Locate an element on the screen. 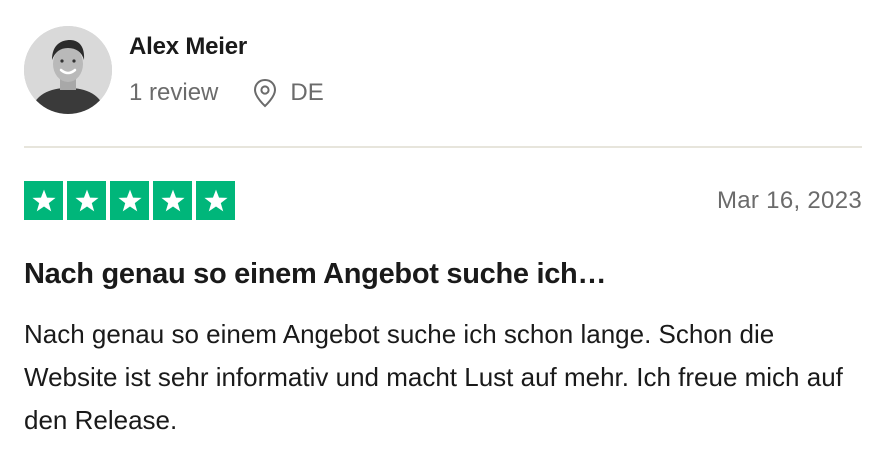 The image size is (888, 464). avatar is located at coordinates (68, 70).